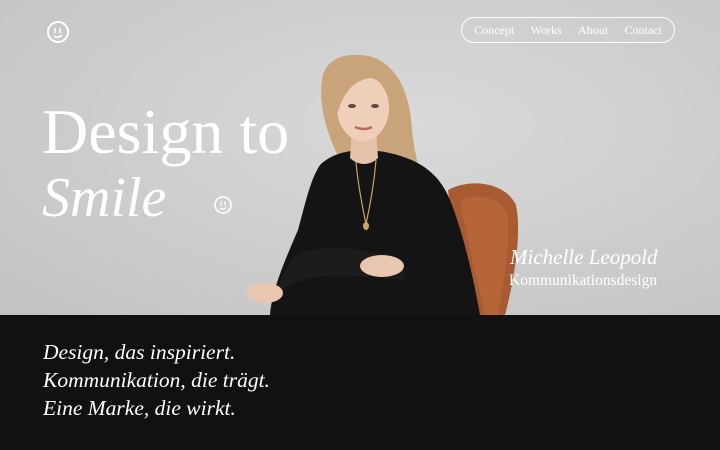  Describe the element at coordinates (494, 30) in the screenshot. I see `nav-item-concept: Concept` at that location.